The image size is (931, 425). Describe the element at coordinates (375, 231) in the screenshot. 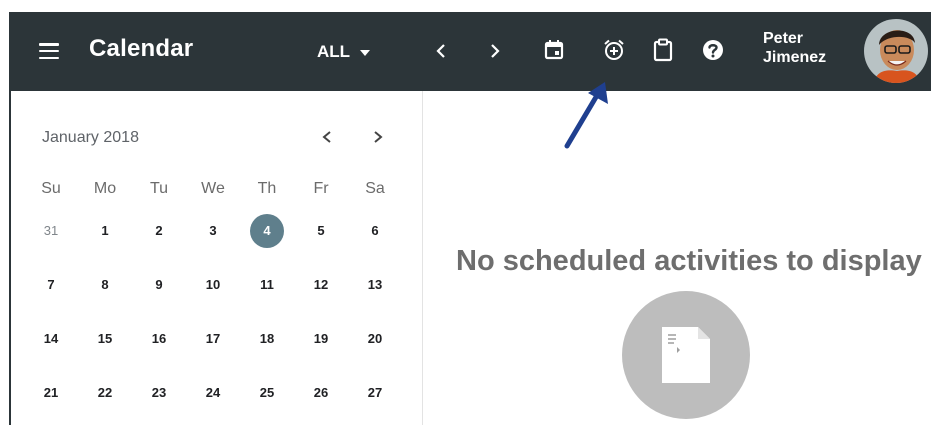

I see `calendar-day: 6` at that location.